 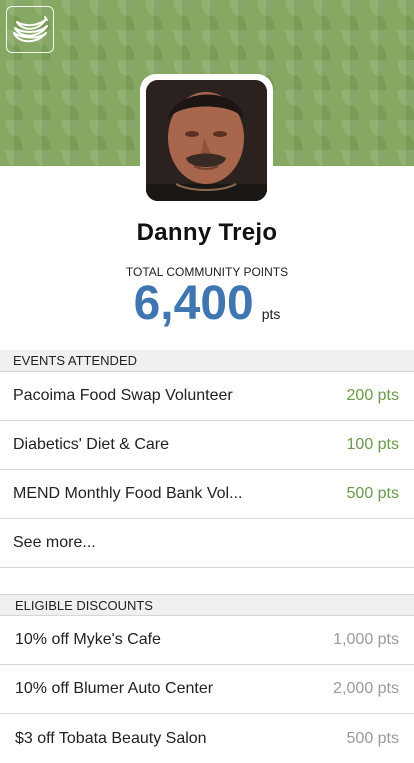 I want to click on discounts-section-header: ELIGIBLE DISCOUNTS, so click(x=207, y=605).